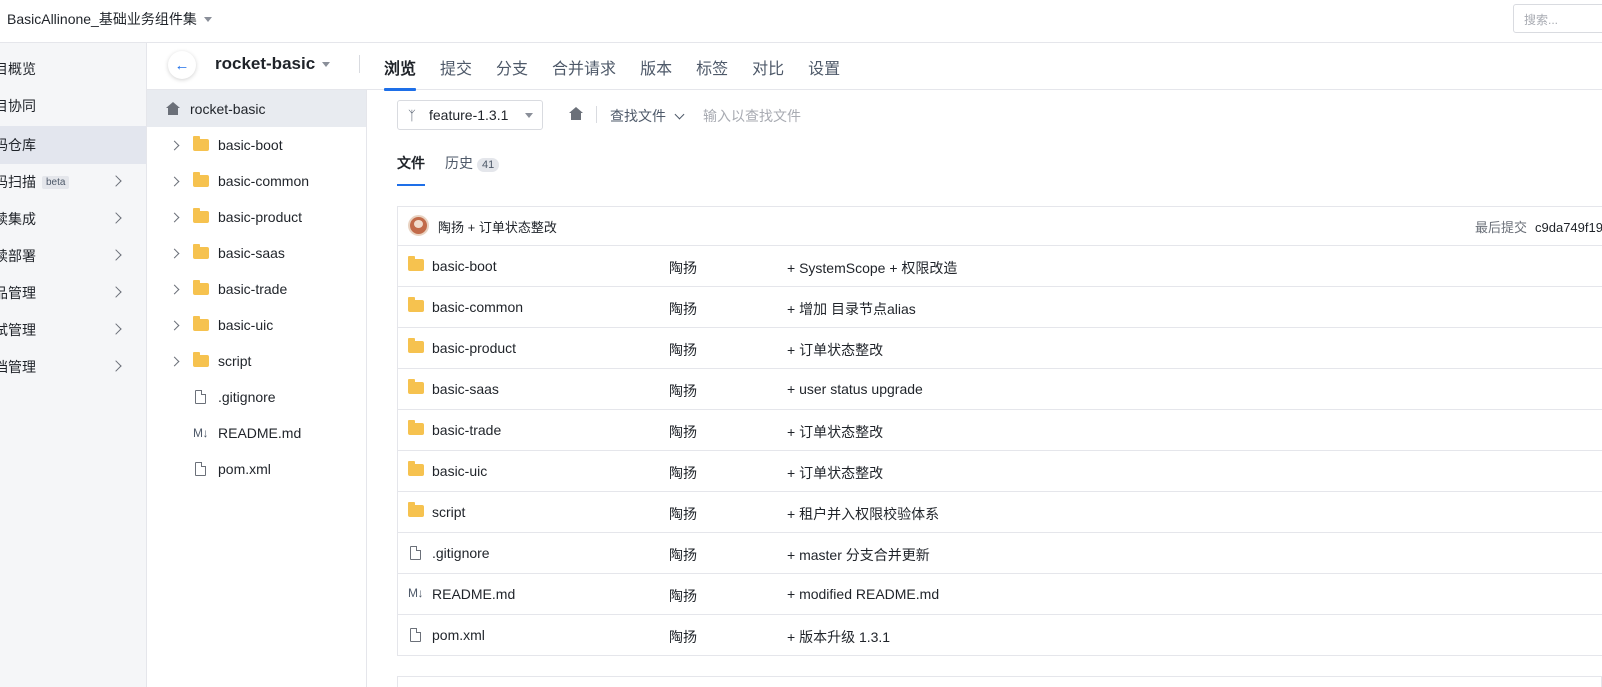  What do you see at coordinates (260, 217) in the screenshot?
I see `tree-item-label: basic-product` at bounding box center [260, 217].